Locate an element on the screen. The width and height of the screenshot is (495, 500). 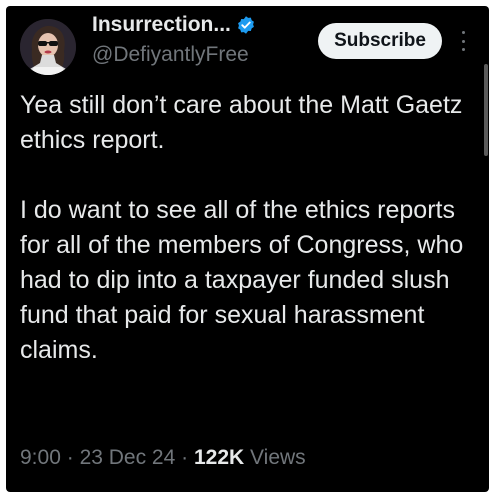
avatar-image is located at coordinates (48, 47).